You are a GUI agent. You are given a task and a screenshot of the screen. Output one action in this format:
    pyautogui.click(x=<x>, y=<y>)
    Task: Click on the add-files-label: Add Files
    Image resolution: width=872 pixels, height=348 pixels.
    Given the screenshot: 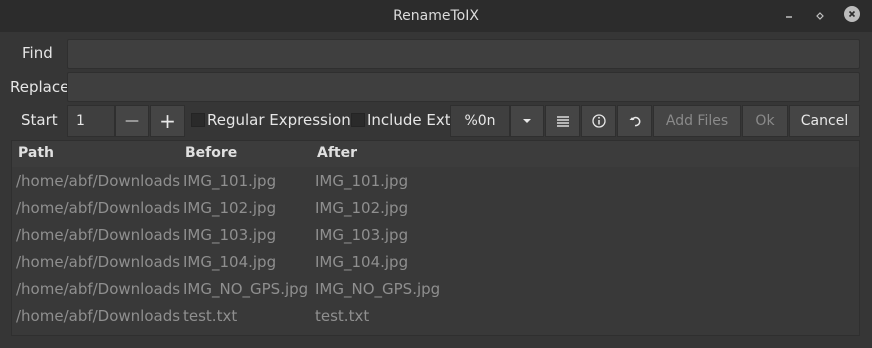 What is the action you would take?
    pyautogui.click(x=697, y=121)
    